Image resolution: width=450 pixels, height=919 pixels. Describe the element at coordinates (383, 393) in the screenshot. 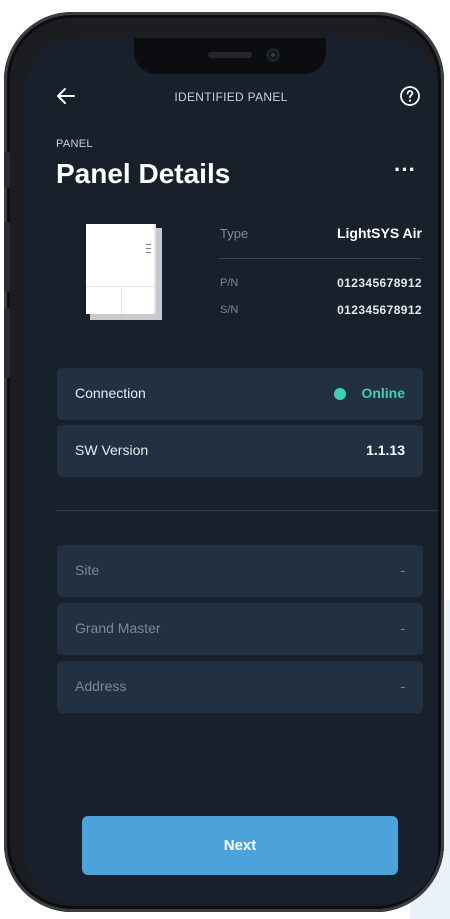

I see `connection-status: Online` at that location.